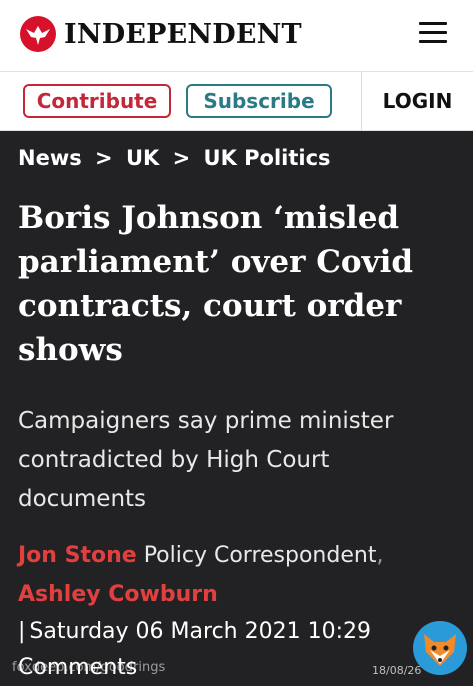 The width and height of the screenshot is (473, 686). I want to click on site-header: INDEPENDENT, so click(236, 36).